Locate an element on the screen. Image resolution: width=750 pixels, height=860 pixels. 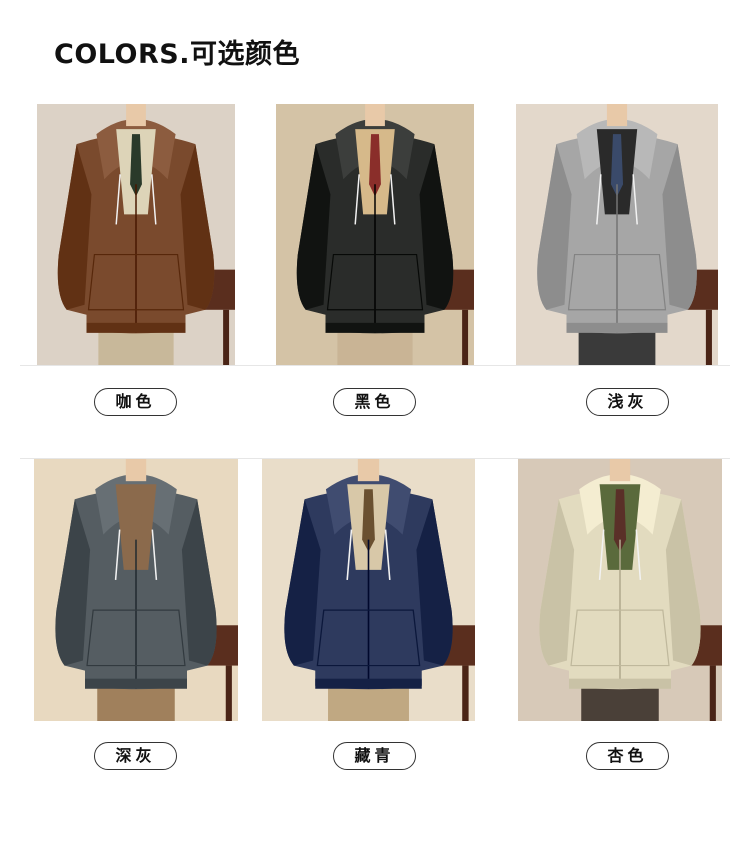
color-option-label: 咖色 is located at coordinates (135, 402).